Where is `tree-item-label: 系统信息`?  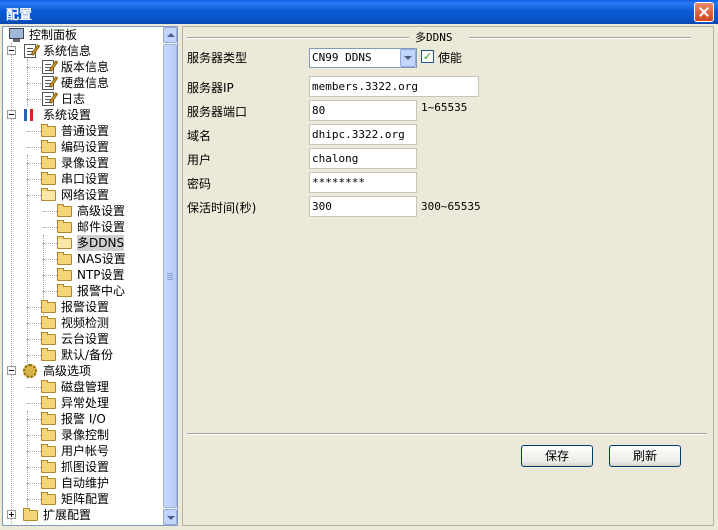
tree-item-label: 系统信息 is located at coordinates (67, 51).